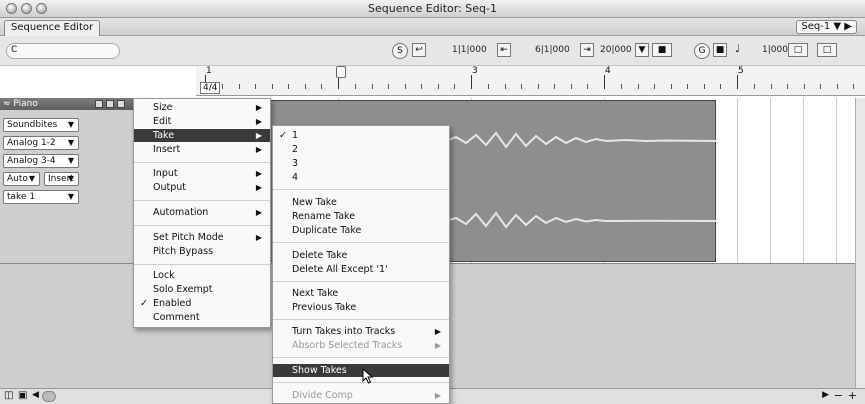 This screenshot has height=404, width=865. Describe the element at coordinates (368, 376) in the screenshot. I see `mouse-cursor-icon` at that location.